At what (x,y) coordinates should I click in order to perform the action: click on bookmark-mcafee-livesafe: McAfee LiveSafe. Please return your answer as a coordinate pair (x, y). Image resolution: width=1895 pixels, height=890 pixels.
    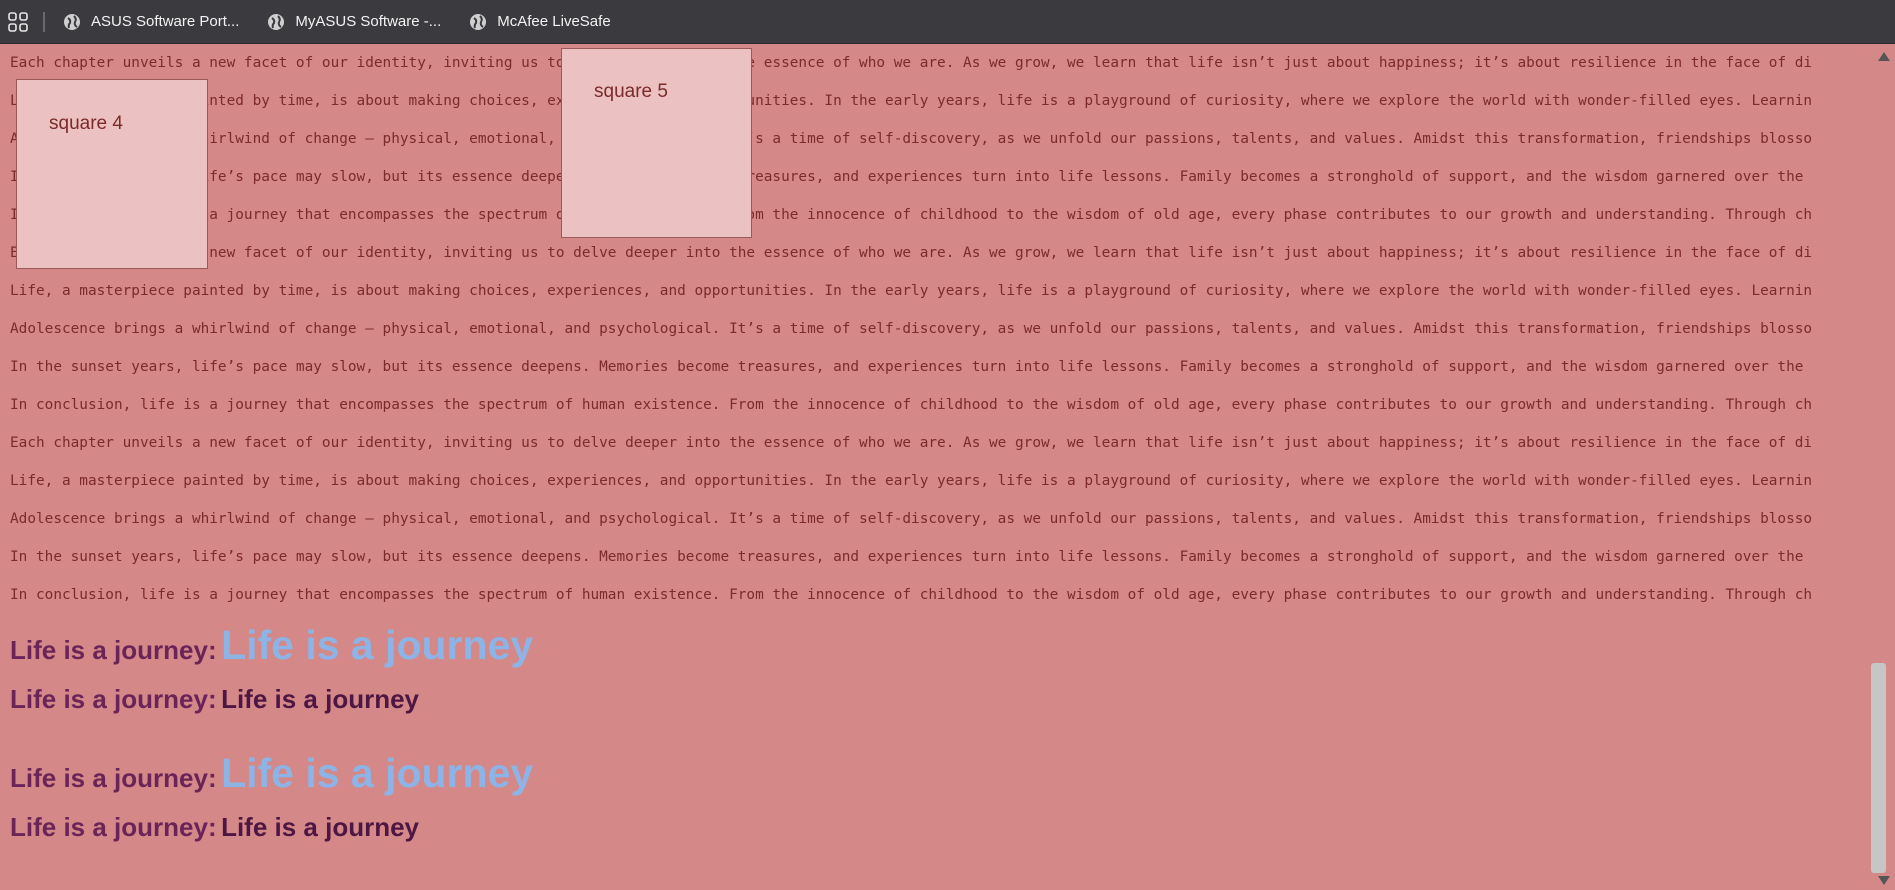
    Looking at the image, I should click on (540, 22).